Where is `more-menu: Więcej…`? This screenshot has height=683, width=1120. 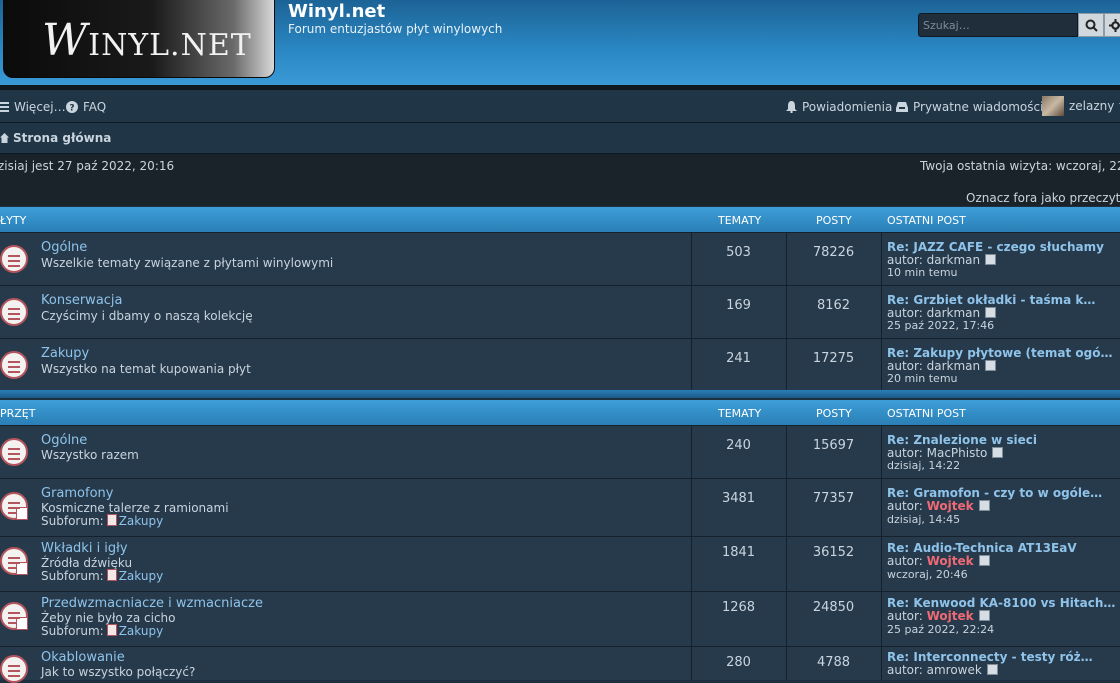
more-menu: Więcej… is located at coordinates (33, 107).